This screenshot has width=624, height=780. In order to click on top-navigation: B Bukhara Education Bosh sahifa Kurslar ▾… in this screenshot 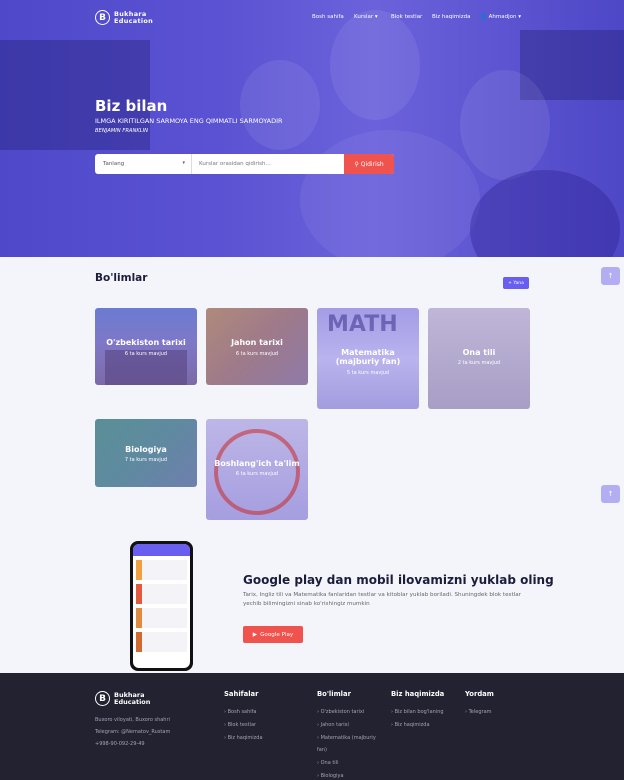, I will do `click(312, 18)`.